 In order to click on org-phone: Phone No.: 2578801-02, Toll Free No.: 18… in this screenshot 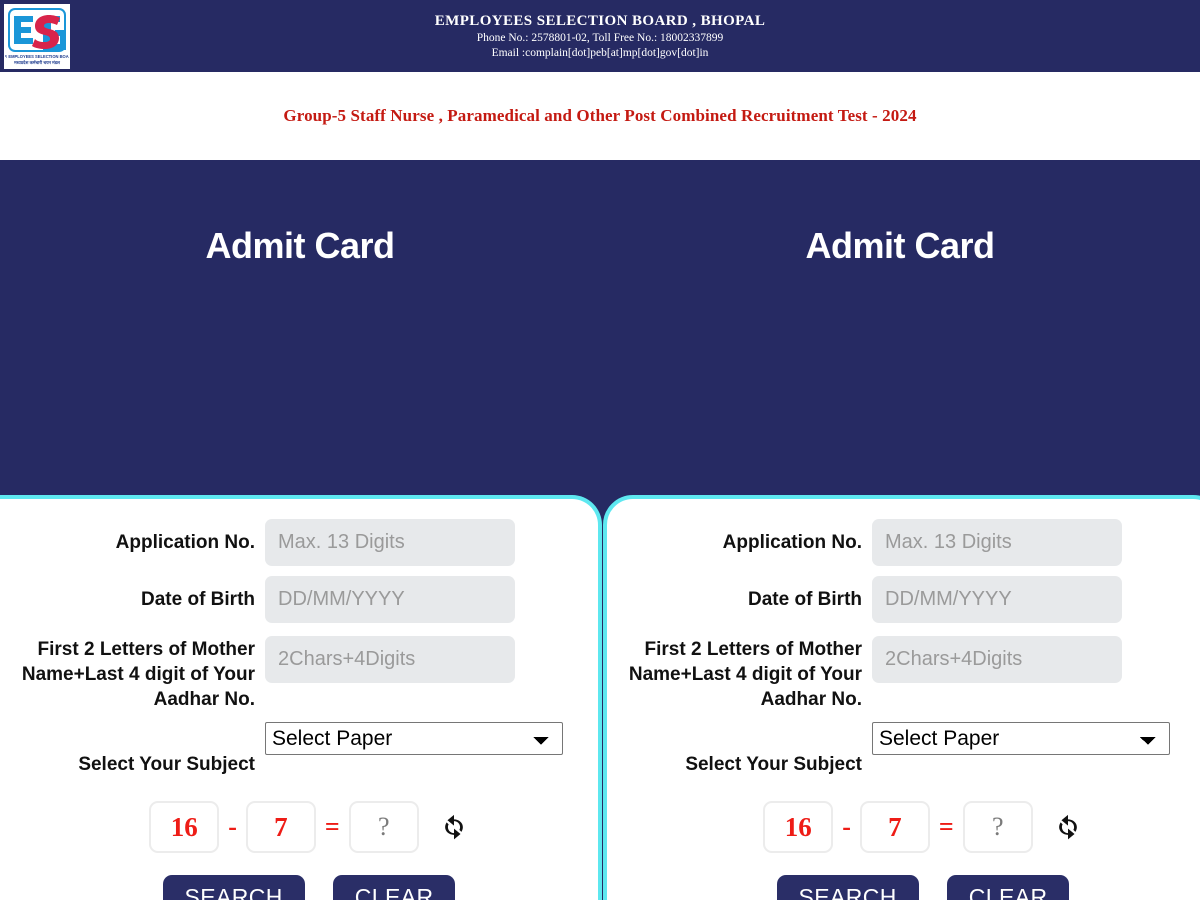, I will do `click(600, 38)`.